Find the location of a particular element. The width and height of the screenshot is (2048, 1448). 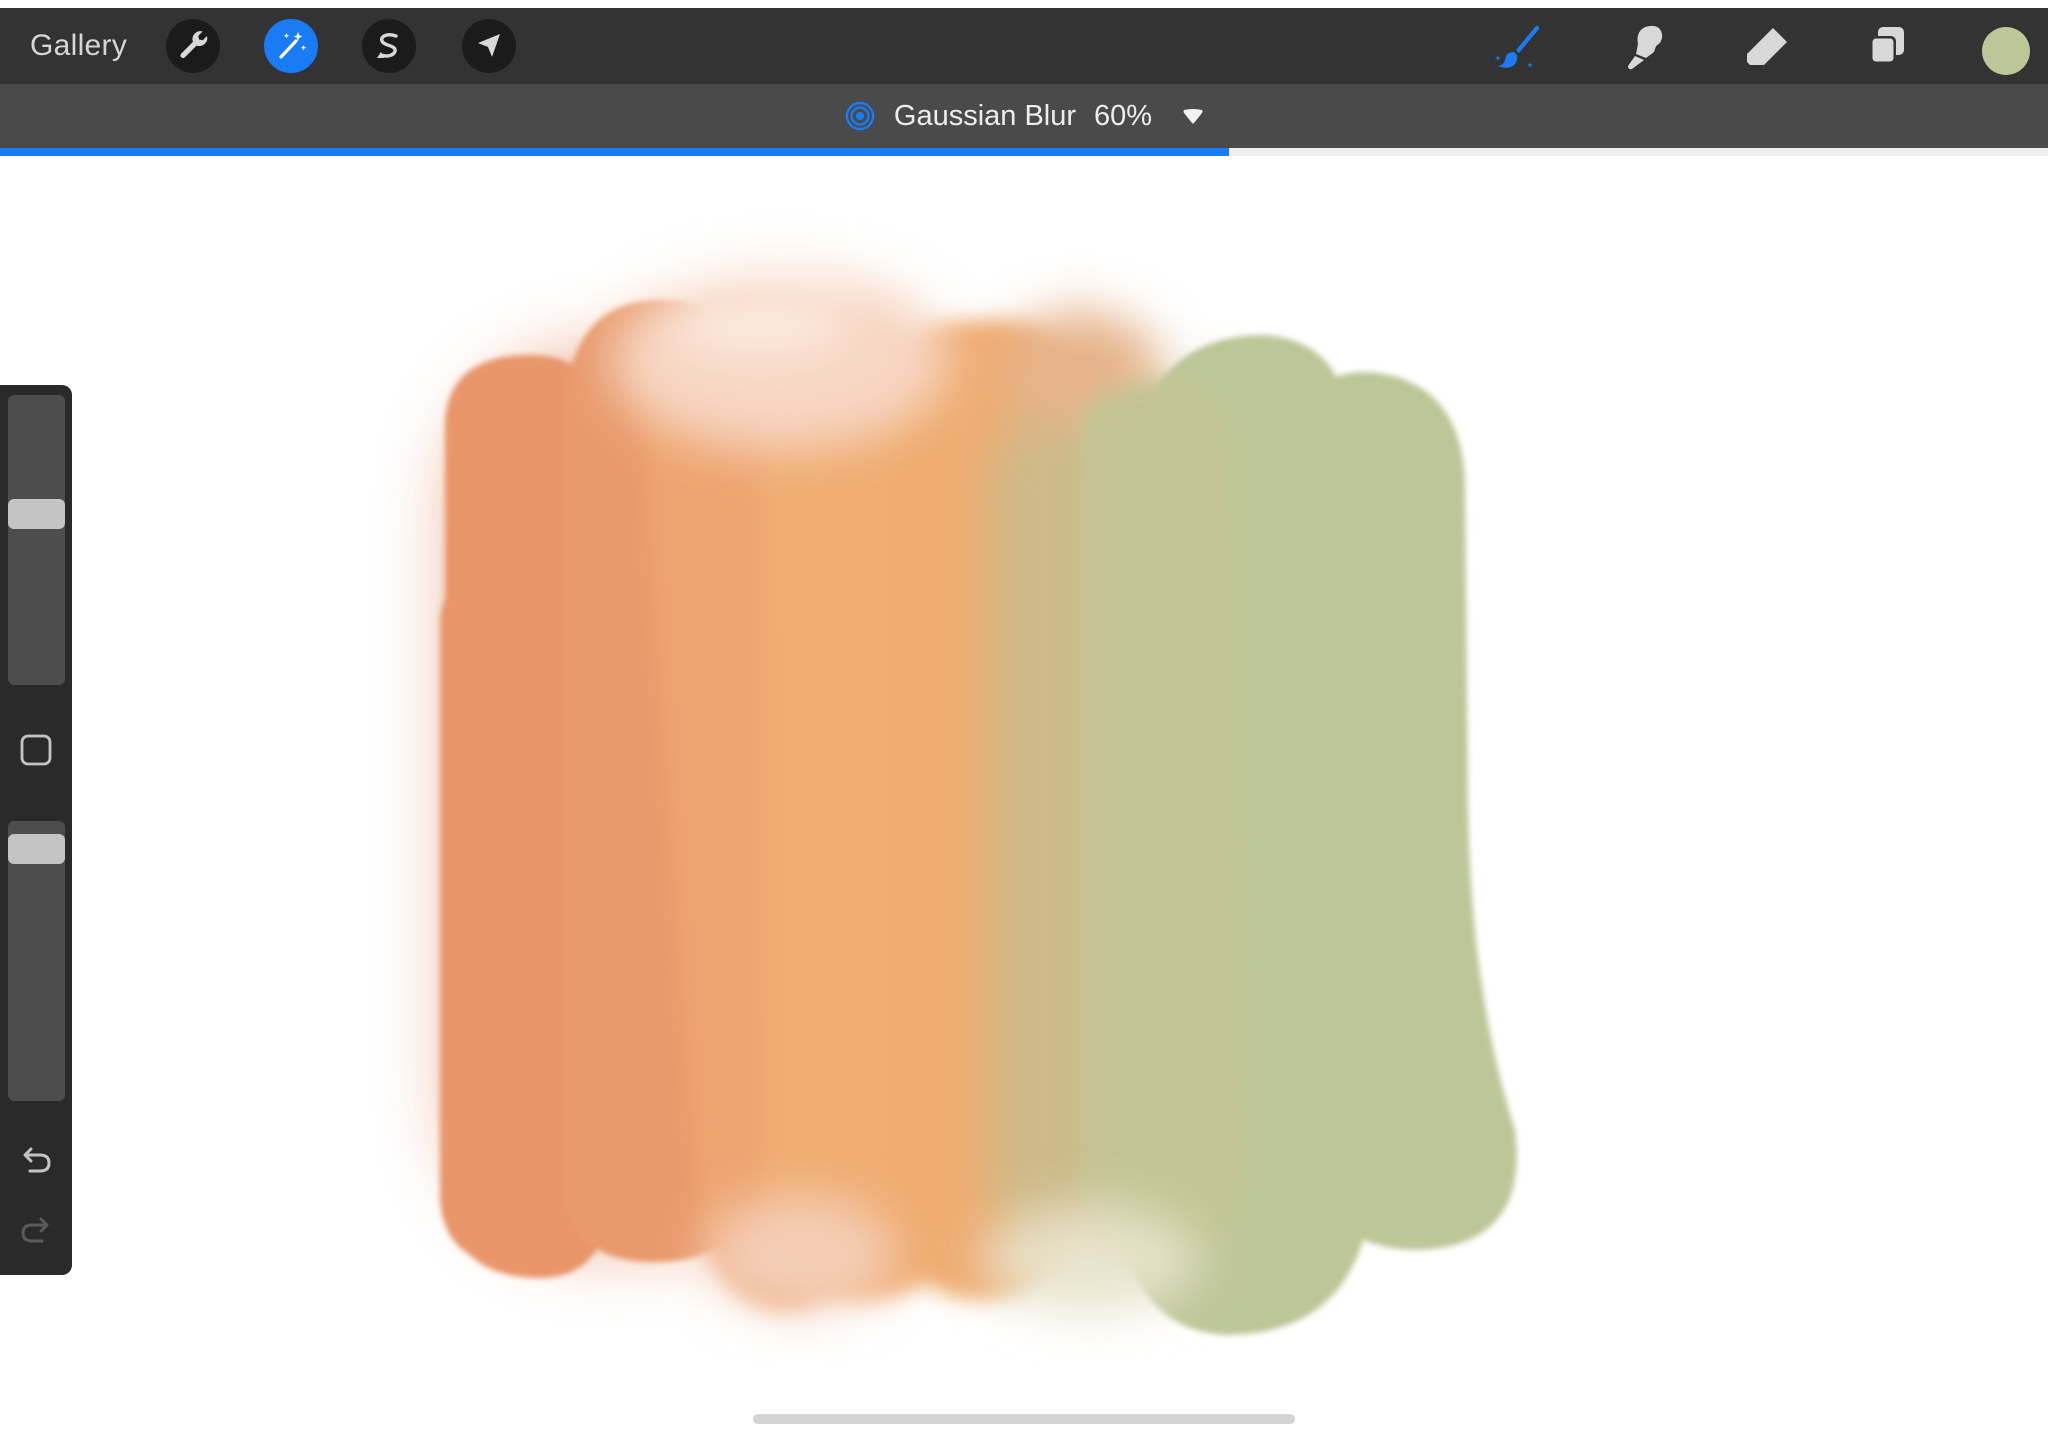

adjustment-value: 60% is located at coordinates (1123, 115).